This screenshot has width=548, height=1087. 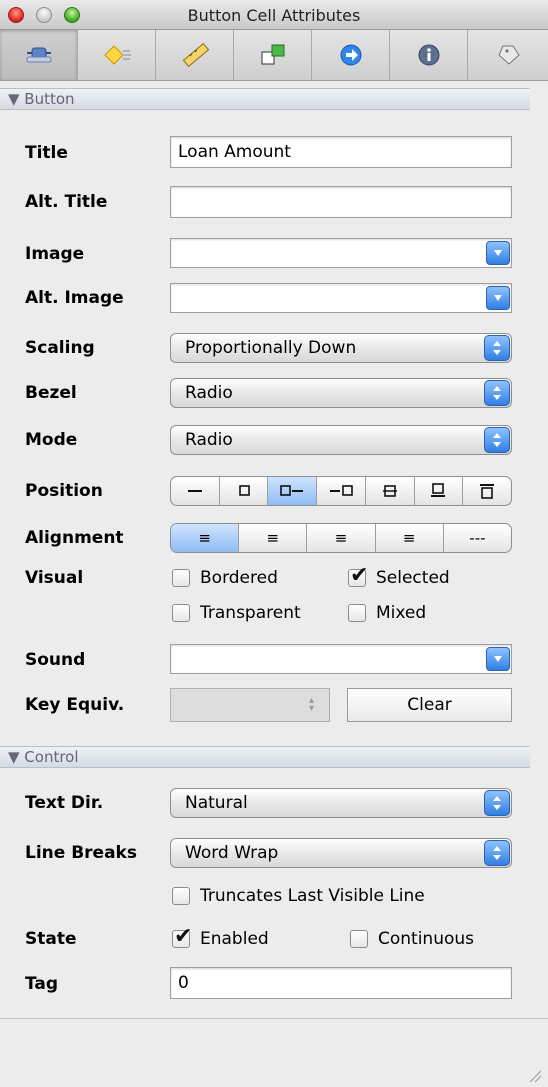 I want to click on position-image-only-button, so click(x=244, y=491).